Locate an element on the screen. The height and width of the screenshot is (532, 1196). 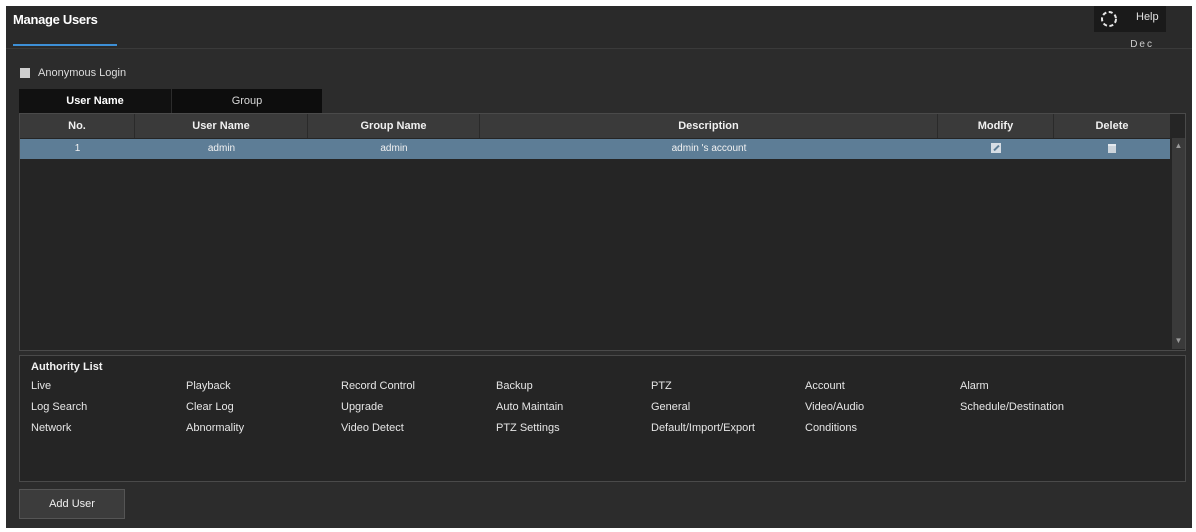
checkbox-icon is located at coordinates (25, 73).